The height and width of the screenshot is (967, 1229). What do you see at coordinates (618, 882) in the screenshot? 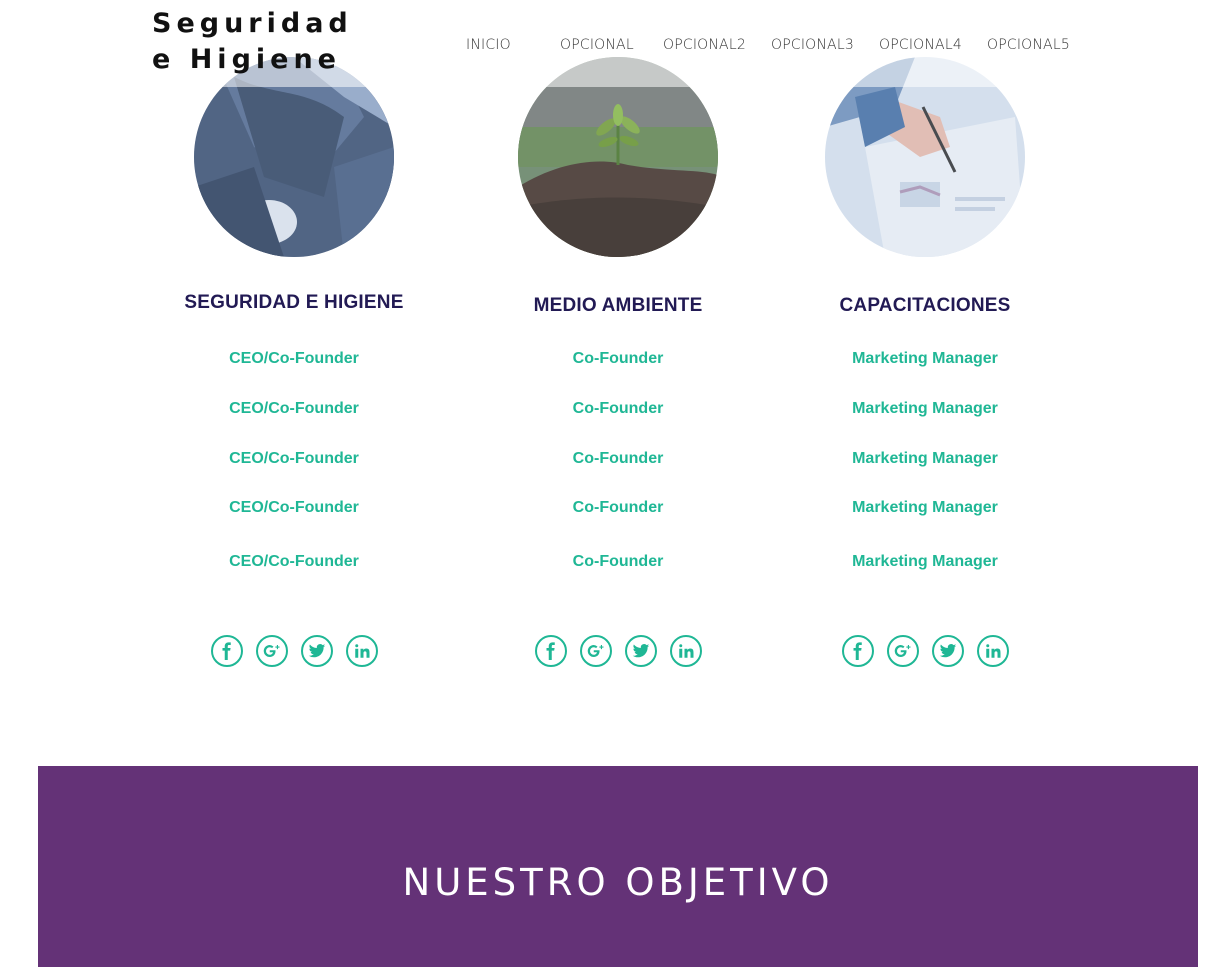
I see `banner-title: NUESTRO OBJETIVO` at bounding box center [618, 882].